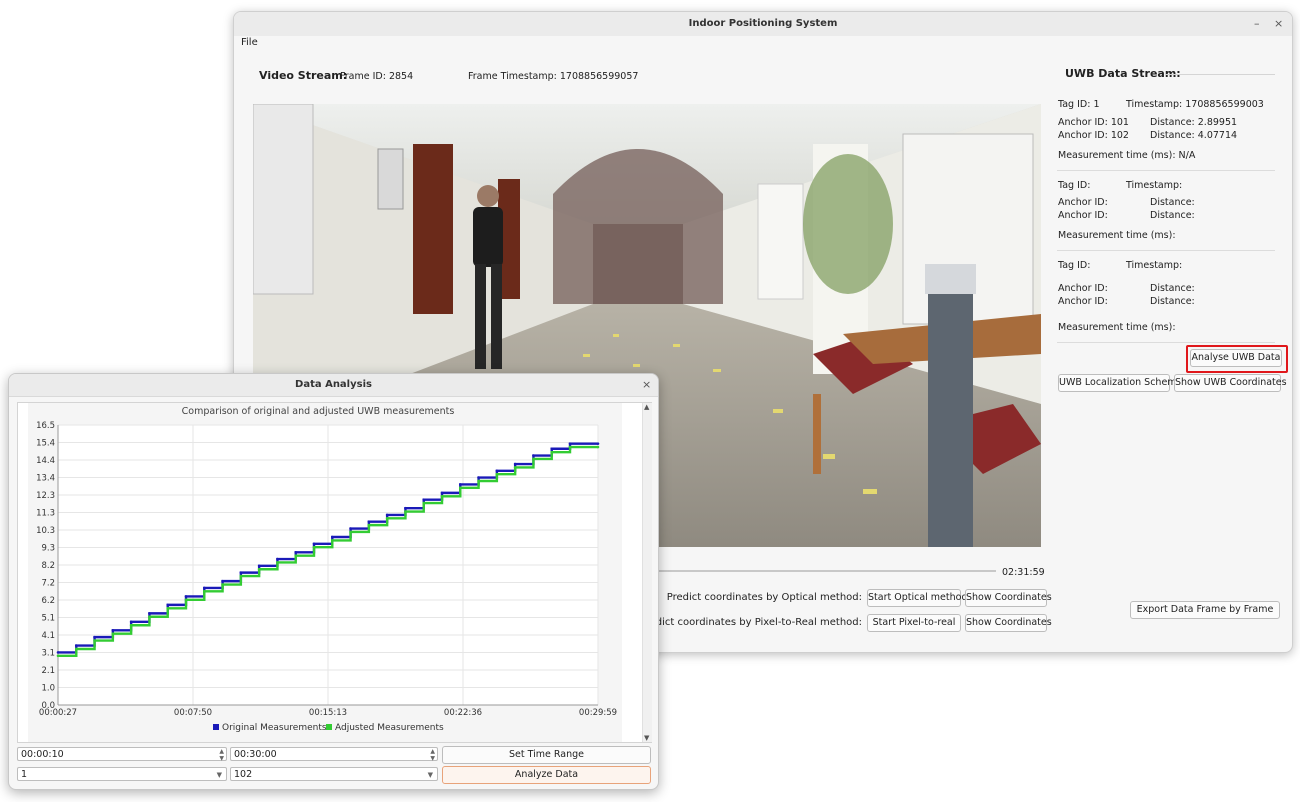 The image size is (1300, 802). I want to click on end-time-input: 00:30:00 ▲ ▼, so click(334, 754).